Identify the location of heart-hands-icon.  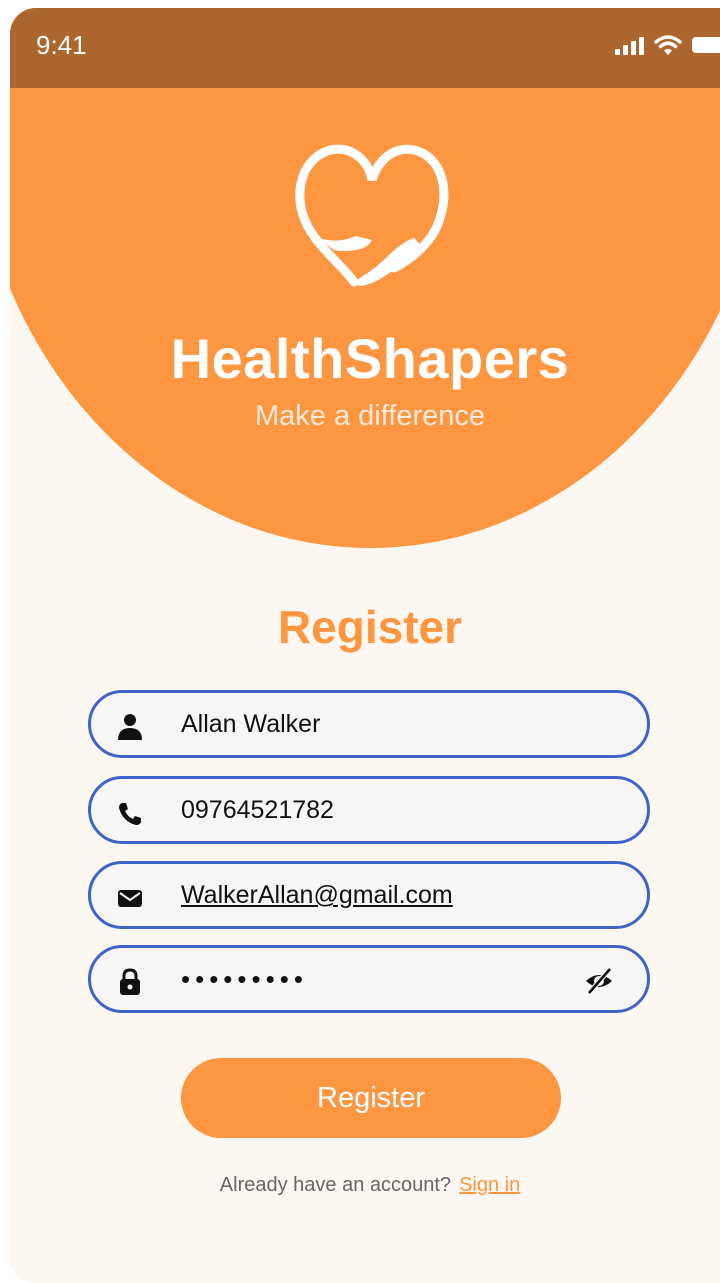
(372, 215).